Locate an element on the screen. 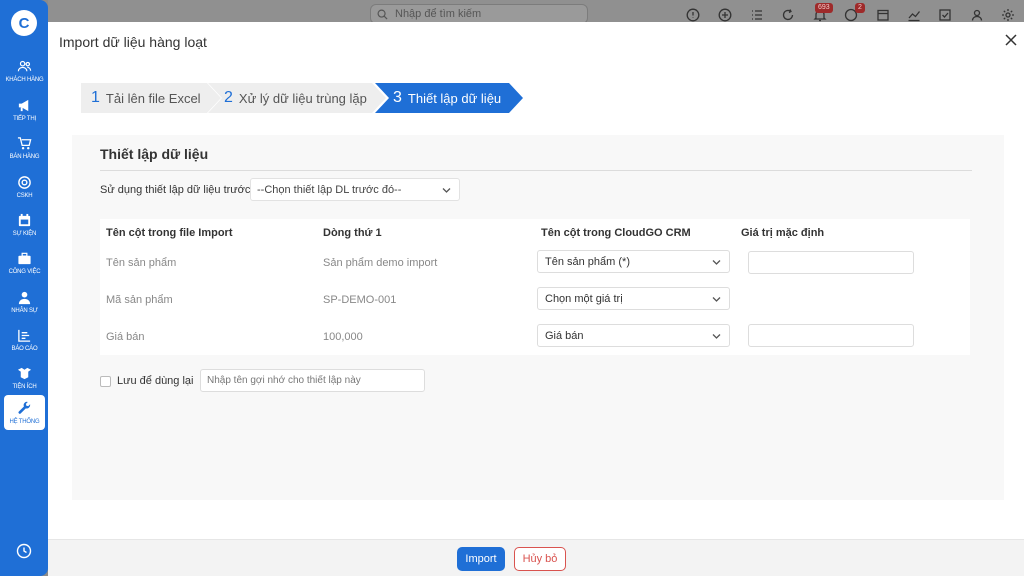 Image resolution: width=1024 pixels, height=576 pixels. nav-customers: KHÁCH HÀNG is located at coordinates (24, 71).